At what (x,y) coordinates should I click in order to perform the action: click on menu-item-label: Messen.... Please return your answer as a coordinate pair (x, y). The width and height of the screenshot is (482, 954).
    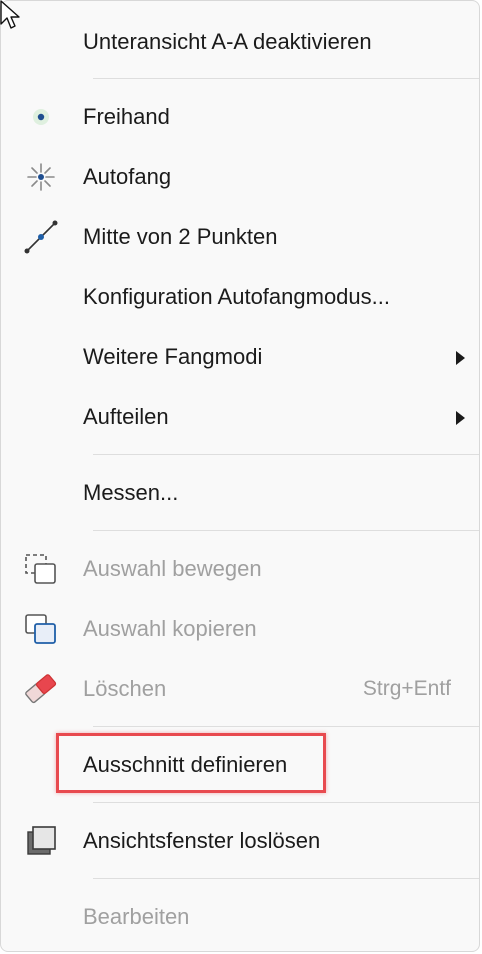
    Looking at the image, I should click on (131, 492).